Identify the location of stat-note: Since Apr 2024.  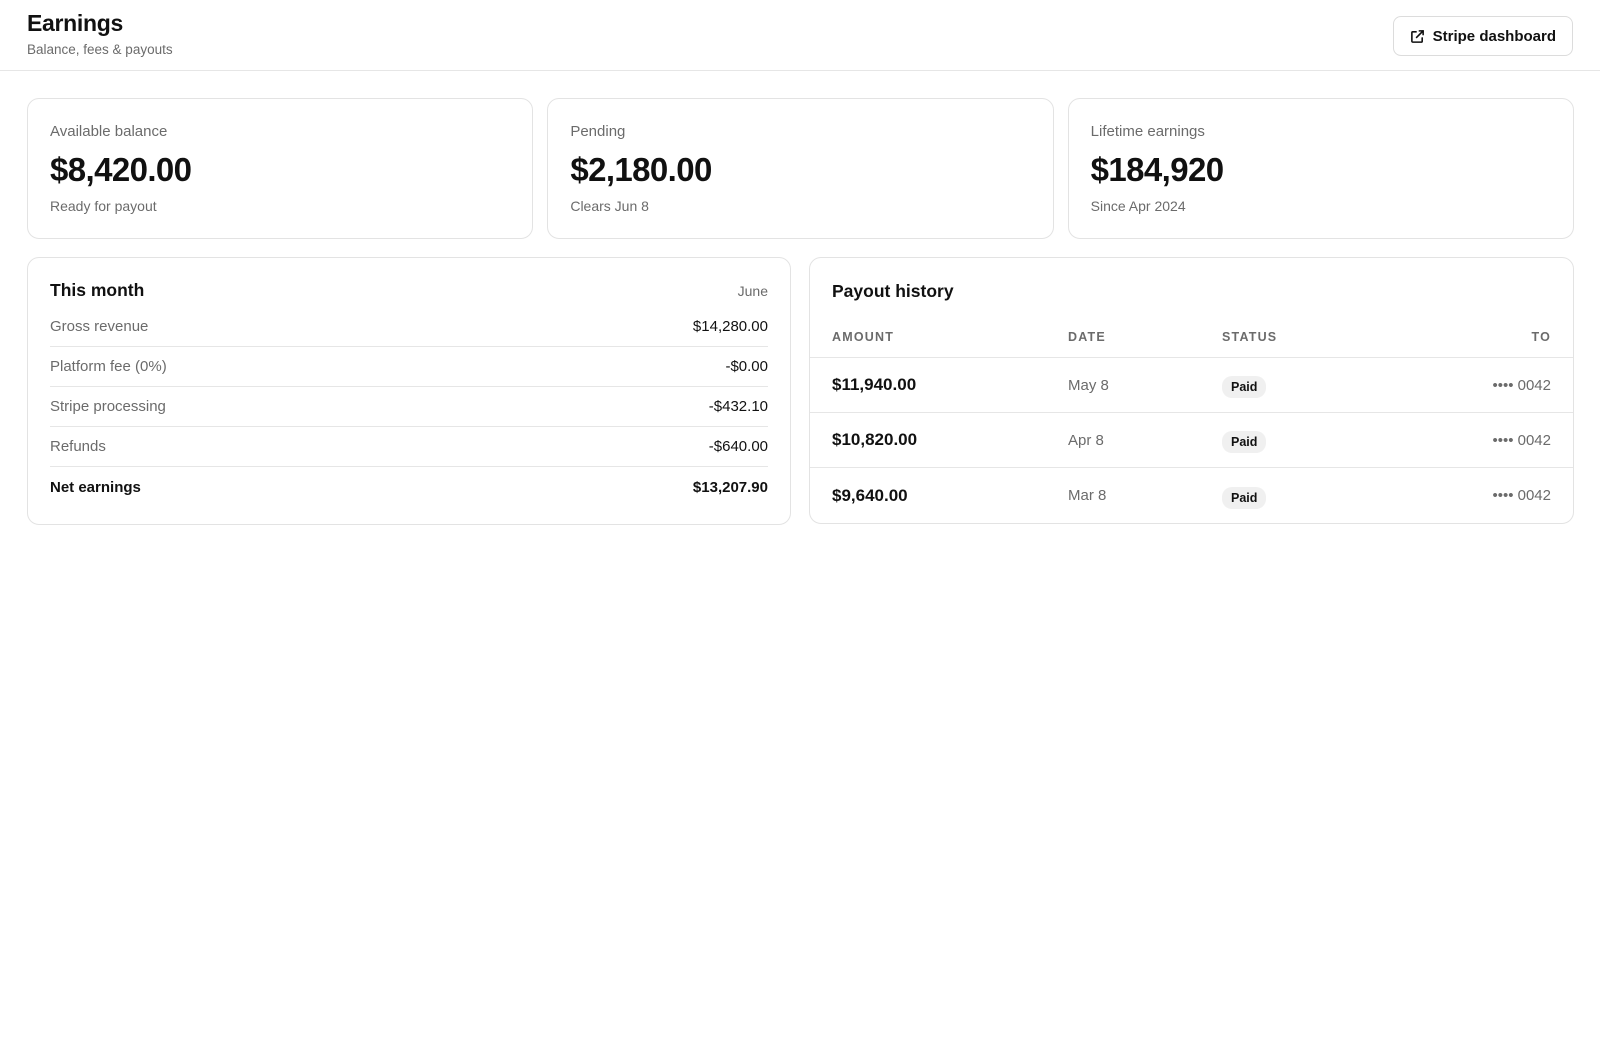
(1138, 206).